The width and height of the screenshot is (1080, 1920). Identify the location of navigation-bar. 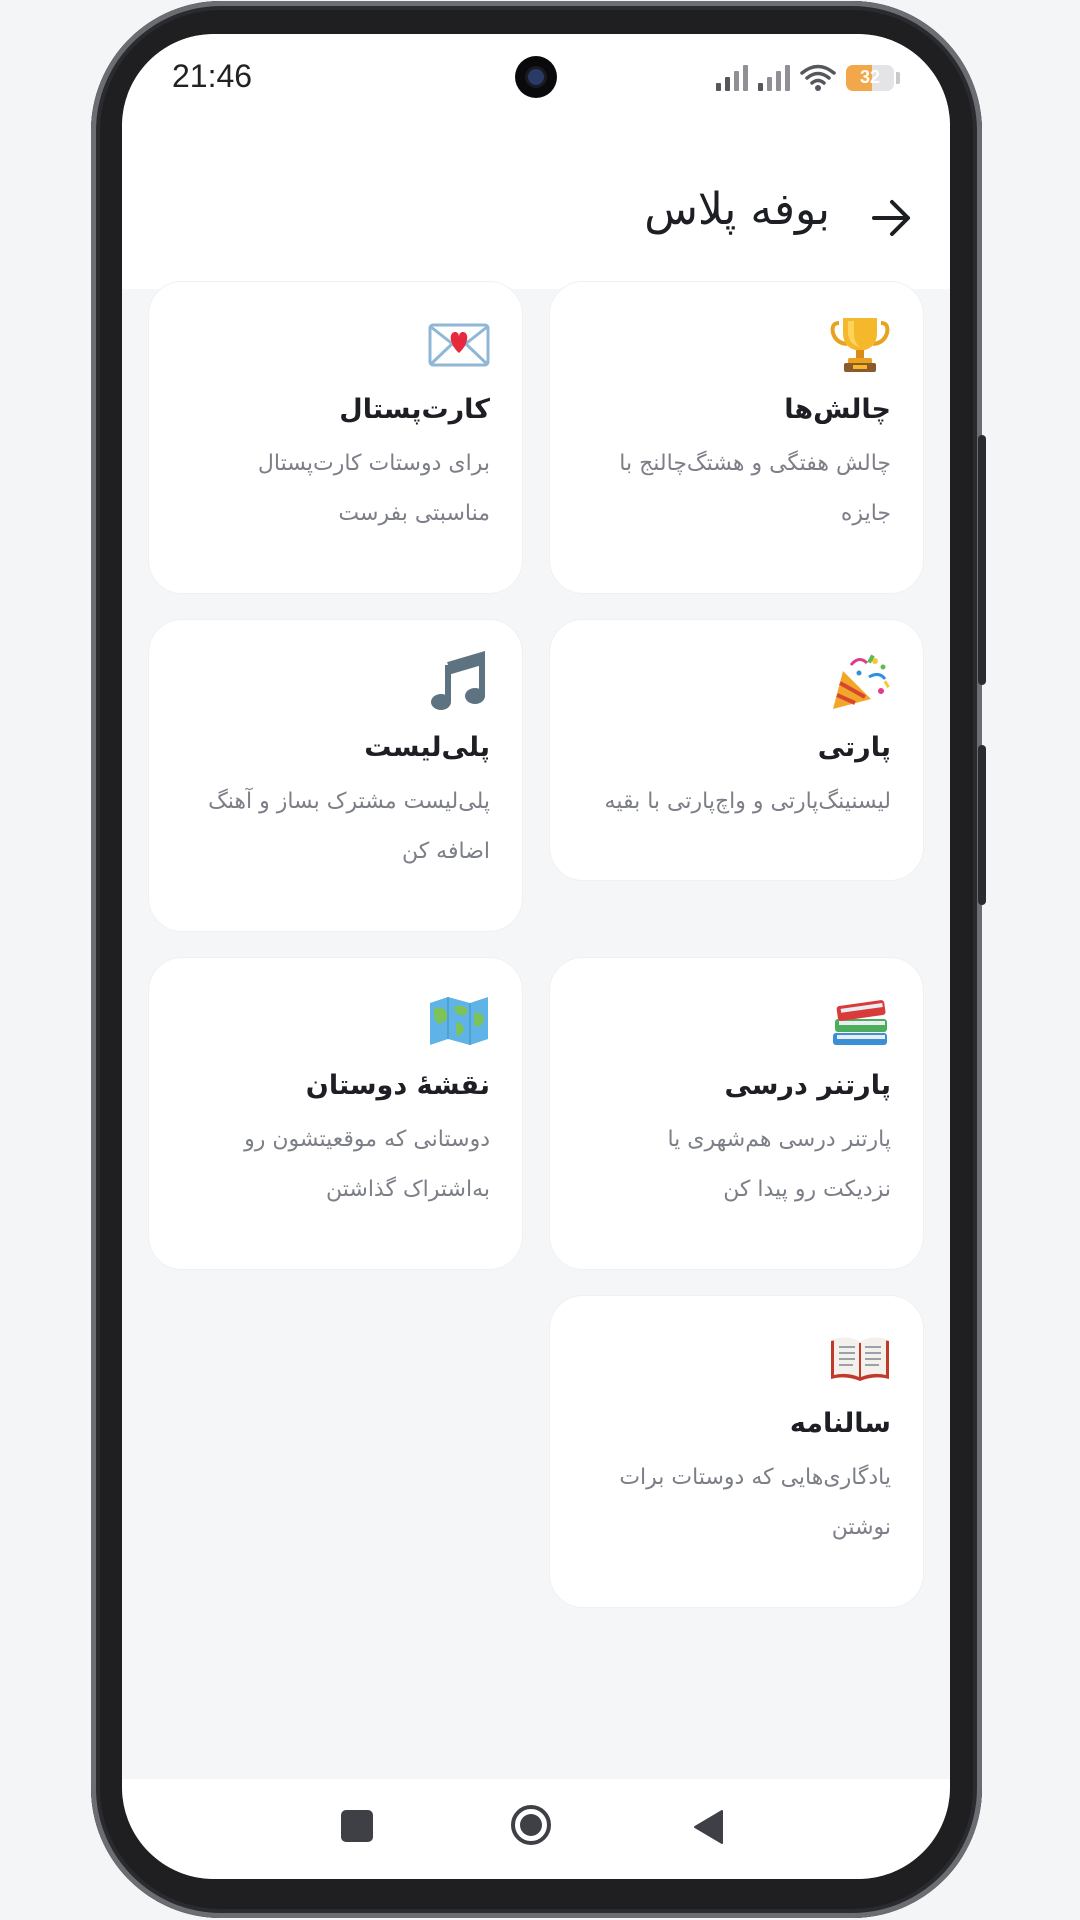
(536, 1829).